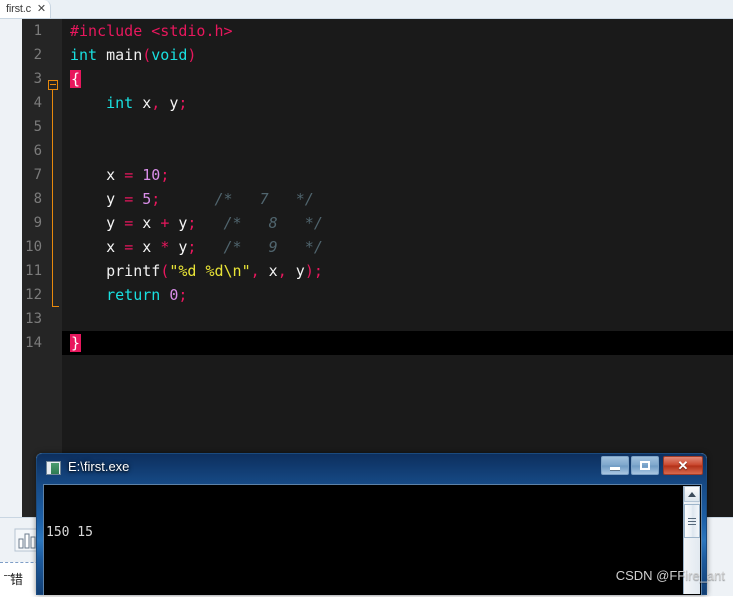 The width and height of the screenshot is (733, 597). Describe the element at coordinates (124, 55) in the screenshot. I see `code-token-fn: main` at that location.